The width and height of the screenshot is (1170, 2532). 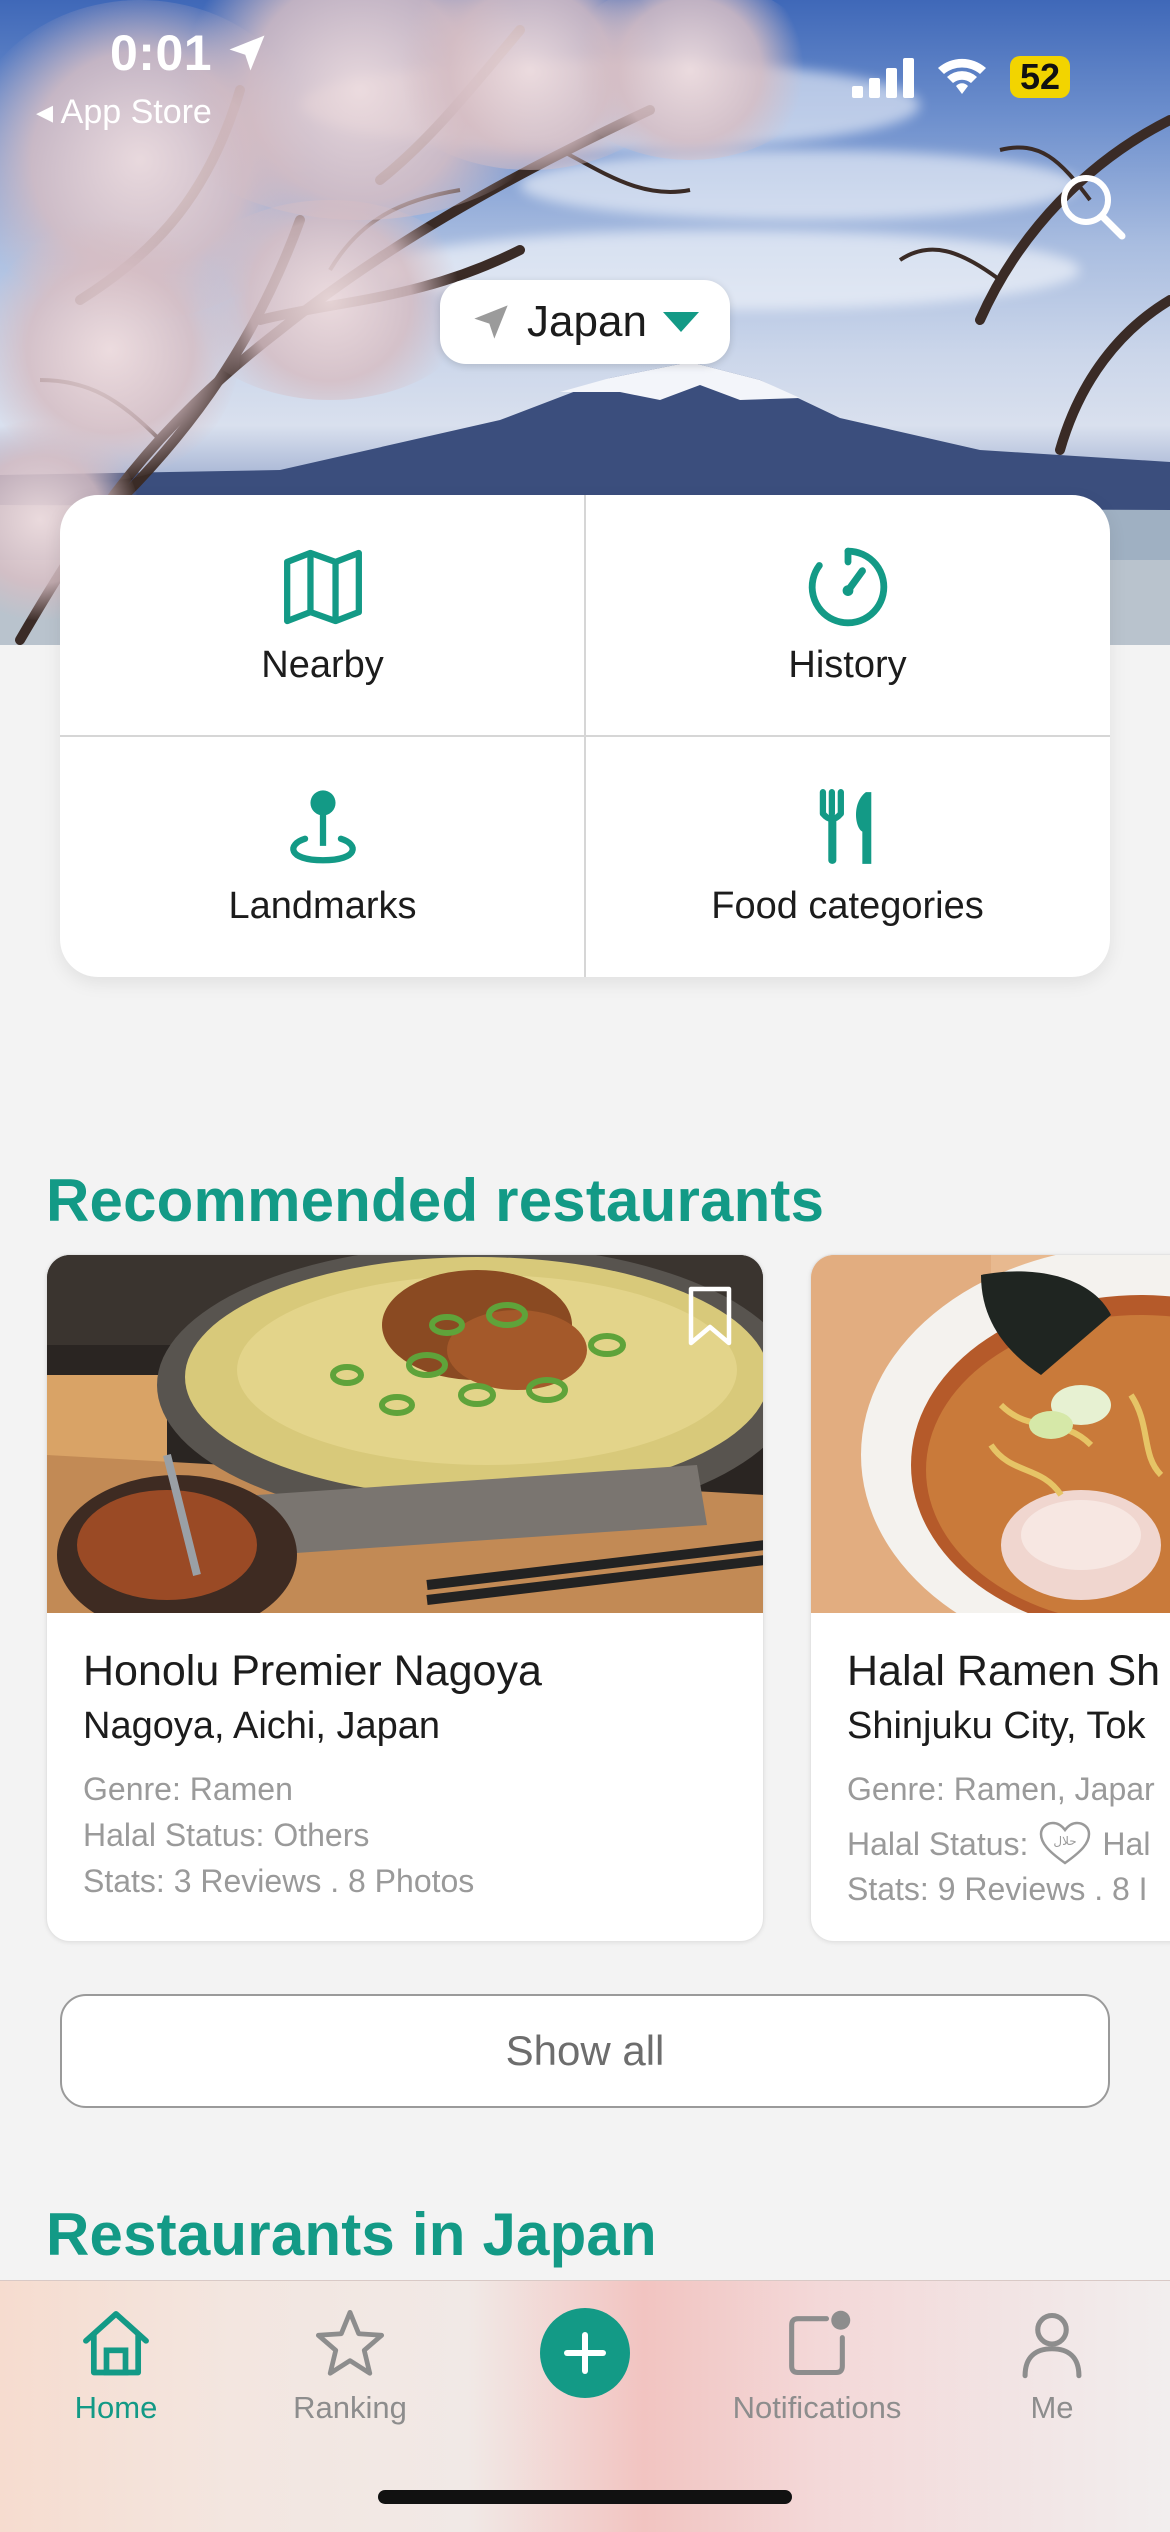 I want to click on restaurant-location: Shinjuku City, Tok, so click(x=996, y=1726).